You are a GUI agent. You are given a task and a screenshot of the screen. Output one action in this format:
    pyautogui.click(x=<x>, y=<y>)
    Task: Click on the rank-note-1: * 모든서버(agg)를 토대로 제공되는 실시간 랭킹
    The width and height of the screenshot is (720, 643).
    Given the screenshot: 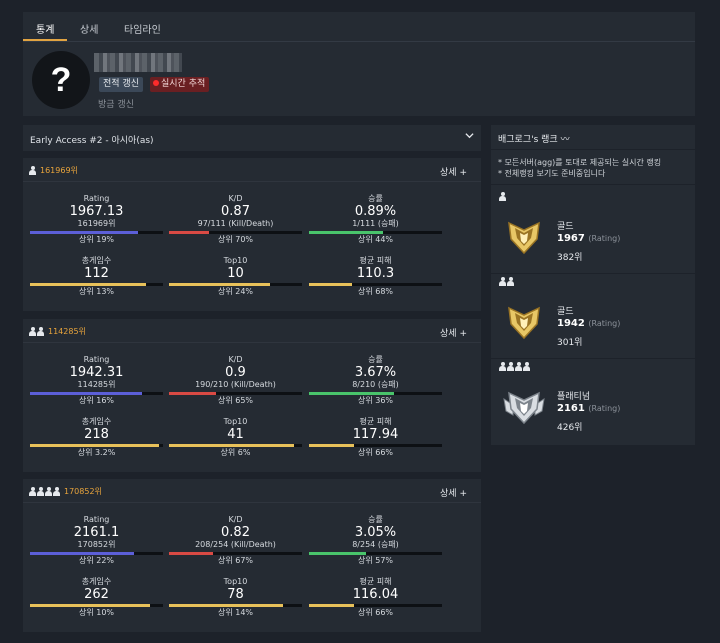 What is the action you would take?
    pyautogui.click(x=580, y=162)
    